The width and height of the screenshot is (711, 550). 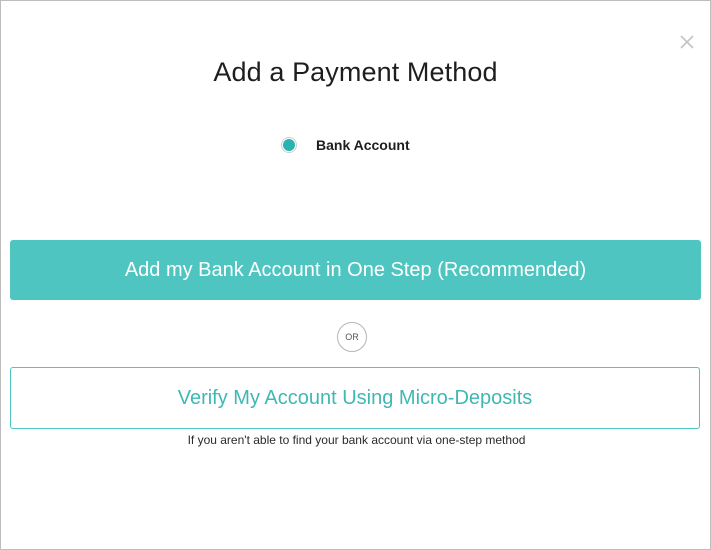 What do you see at coordinates (355, 398) in the screenshot?
I see `verify-micro-deposits-button: Verify My Account Using Micro-Deposits` at bounding box center [355, 398].